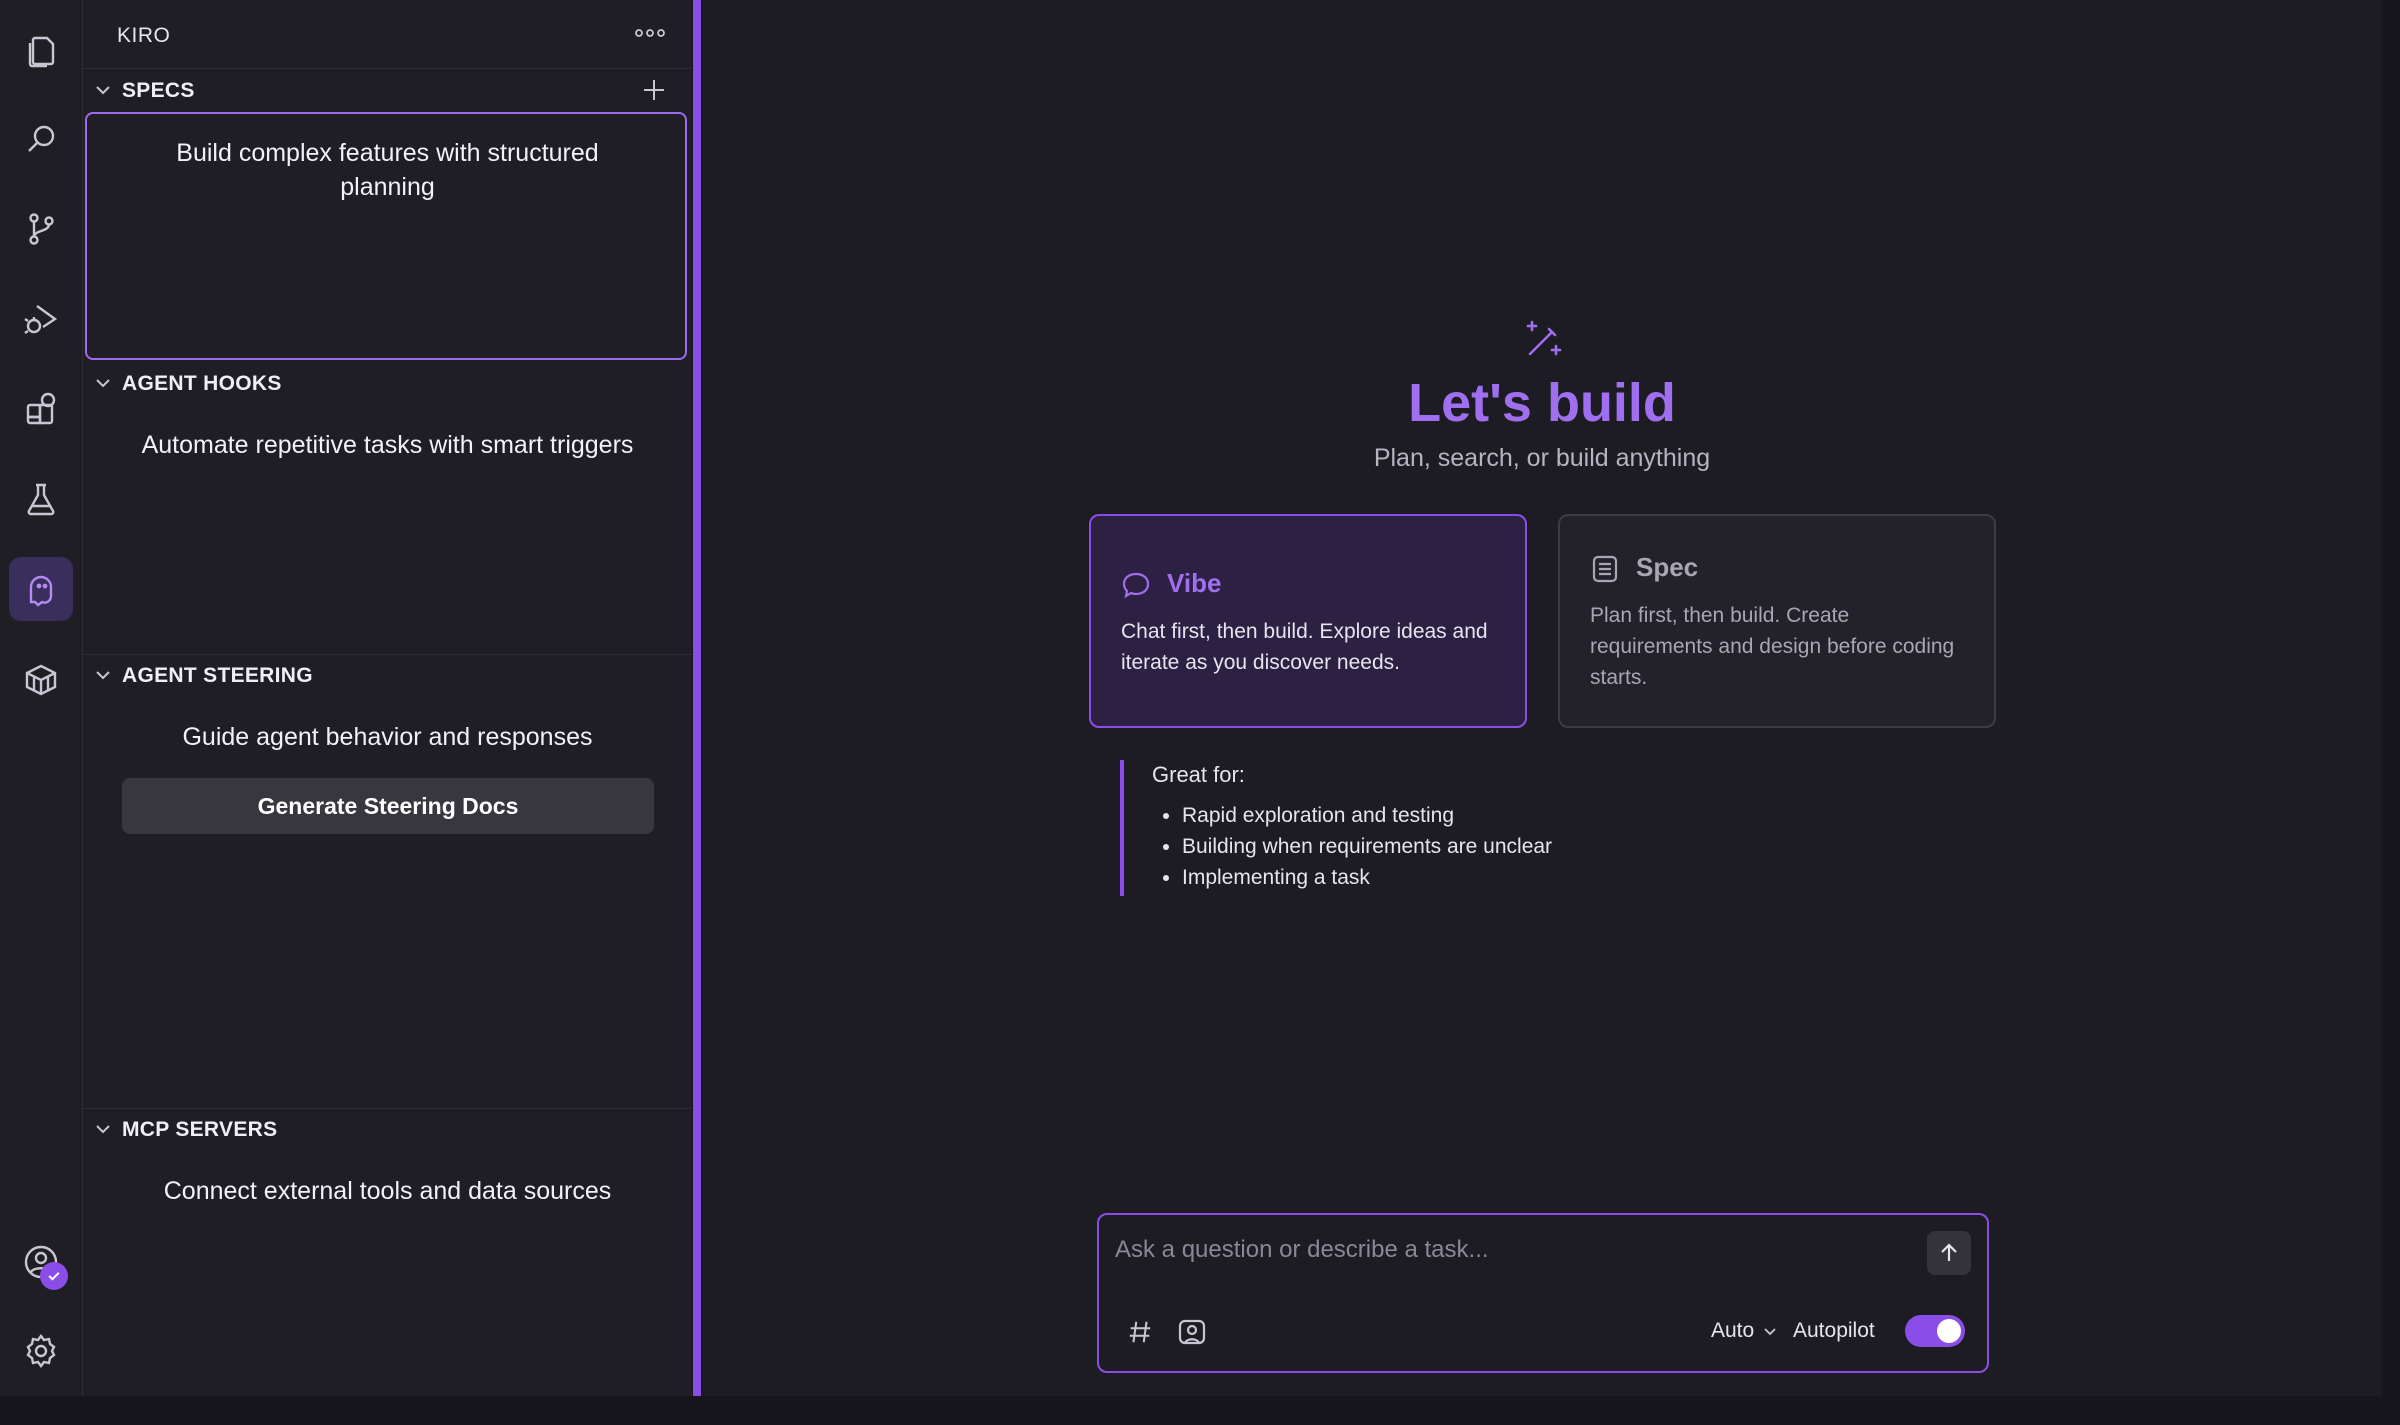  What do you see at coordinates (1194, 583) in the screenshot?
I see `vibe-mode-title: Vibe` at bounding box center [1194, 583].